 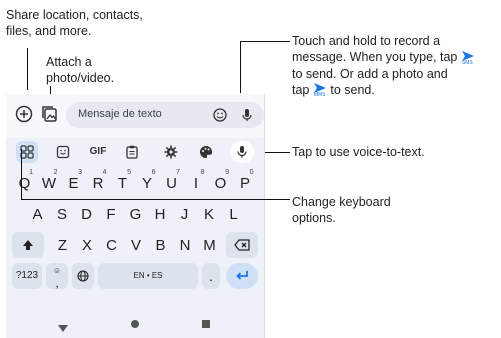 I want to click on key: A, so click(x=37, y=214).